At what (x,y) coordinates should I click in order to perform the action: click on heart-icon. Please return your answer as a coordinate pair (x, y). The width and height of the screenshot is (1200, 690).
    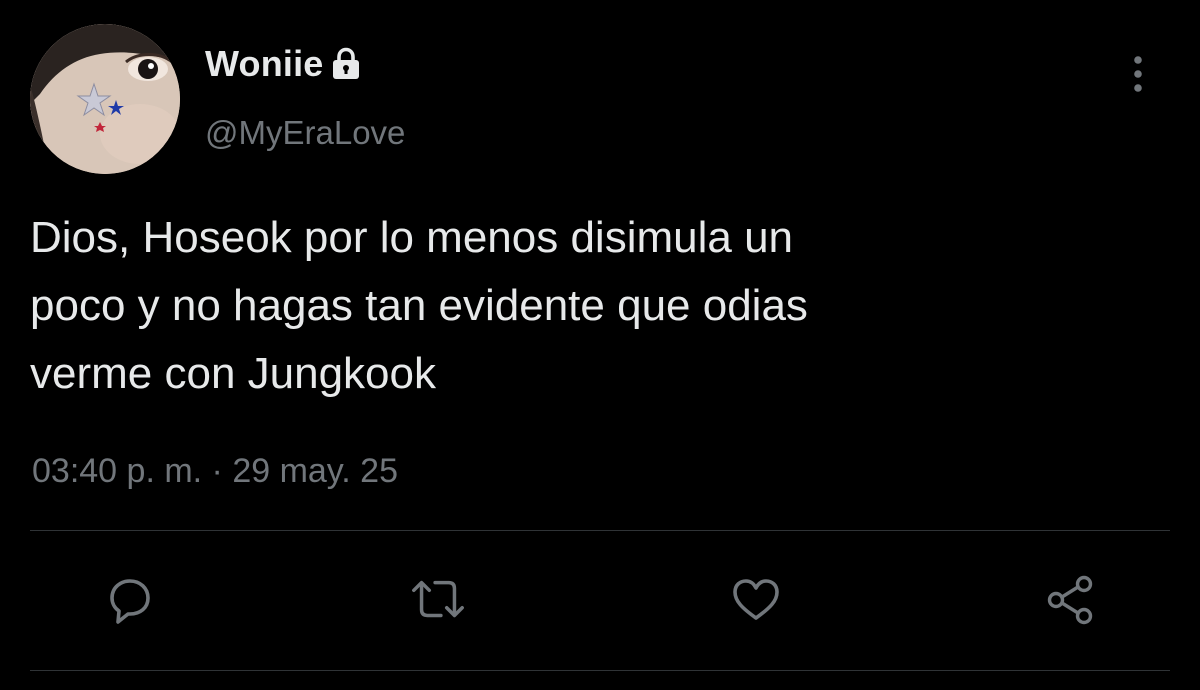
    Looking at the image, I should click on (756, 599).